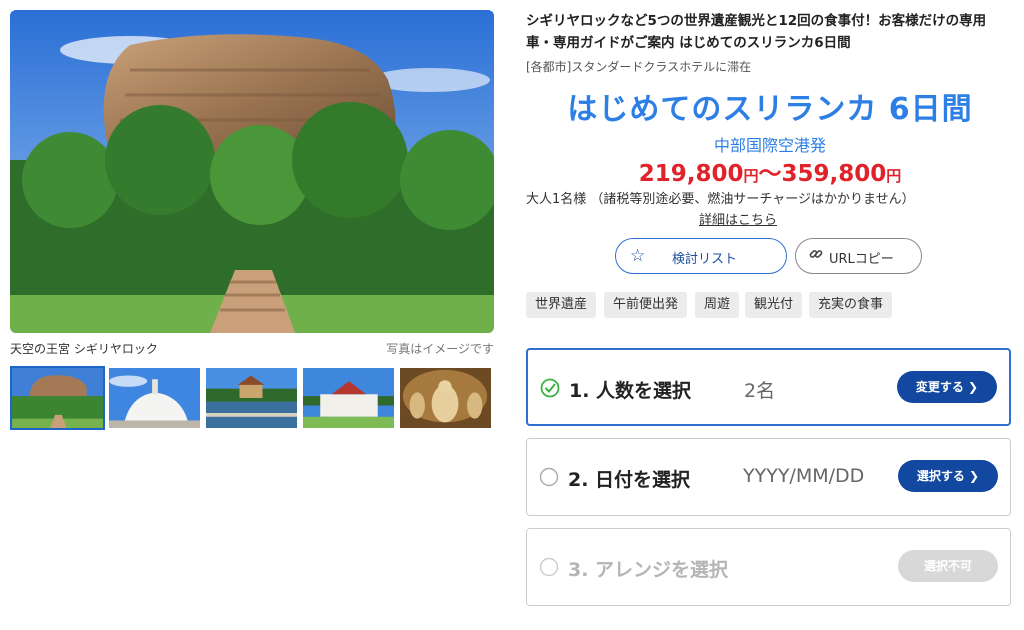 The height and width of the screenshot is (630, 1024). I want to click on thumbnail-tooth-temple, so click(348, 398).